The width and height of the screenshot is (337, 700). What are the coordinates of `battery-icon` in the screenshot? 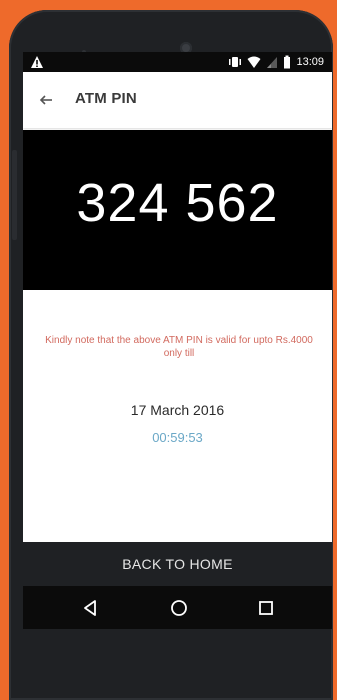 It's located at (287, 62).